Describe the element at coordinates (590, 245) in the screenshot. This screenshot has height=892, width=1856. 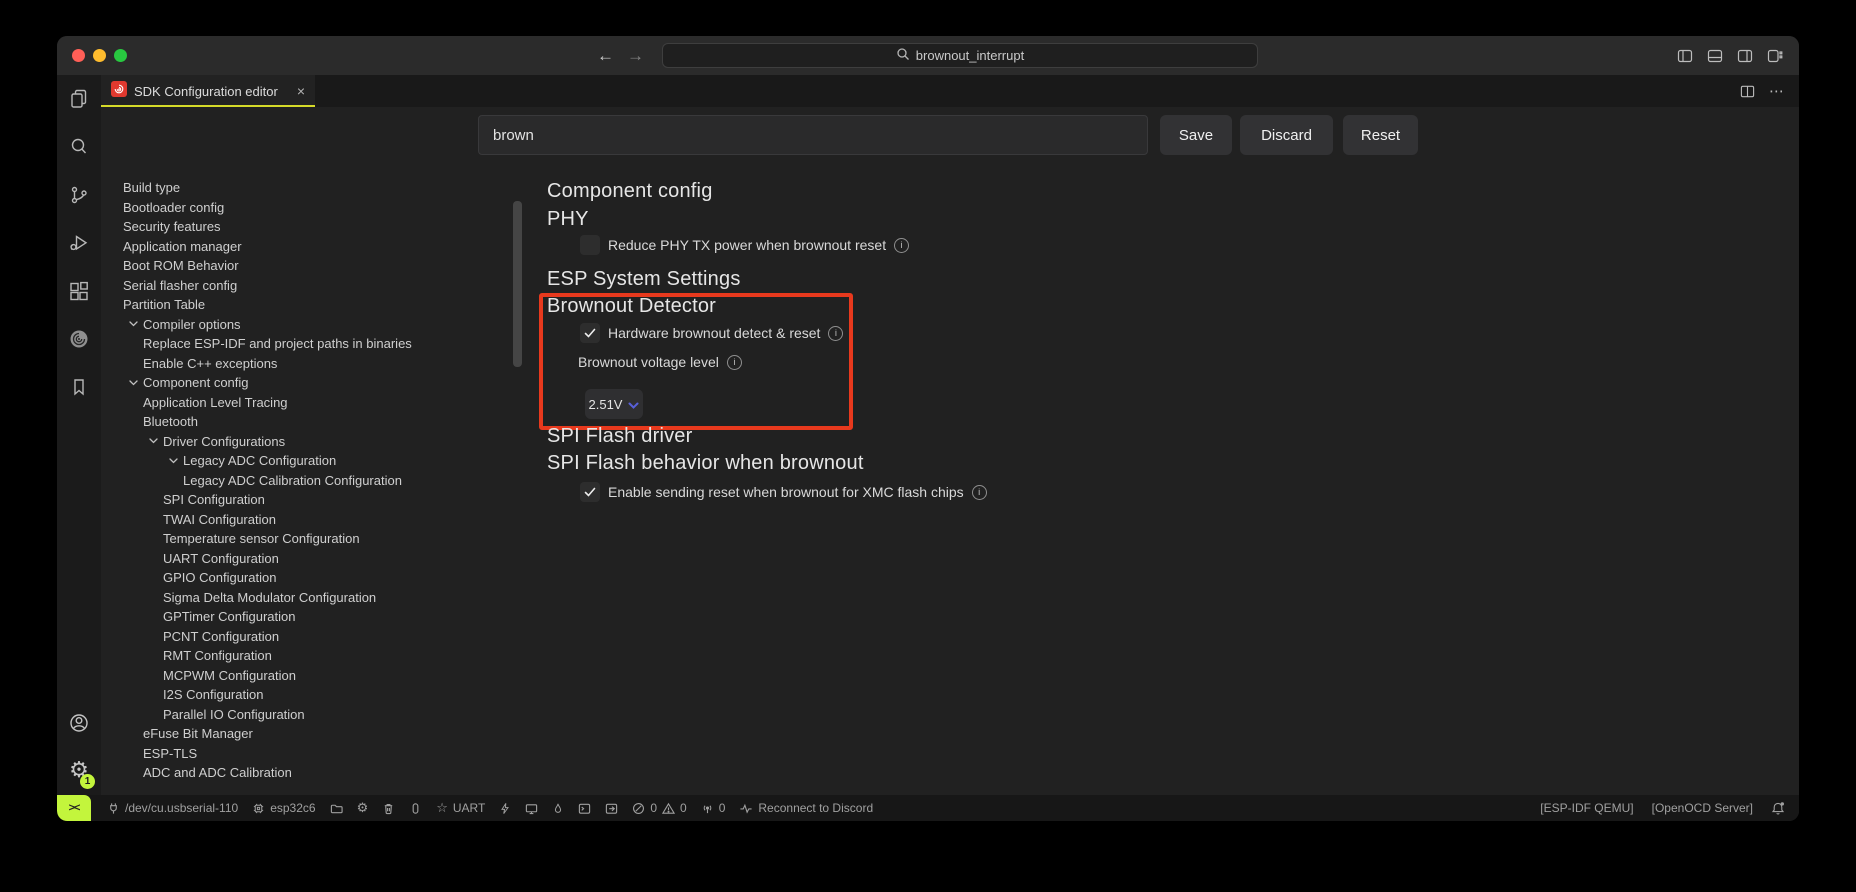
I see `checkbox-reduce-phy-tx` at that location.